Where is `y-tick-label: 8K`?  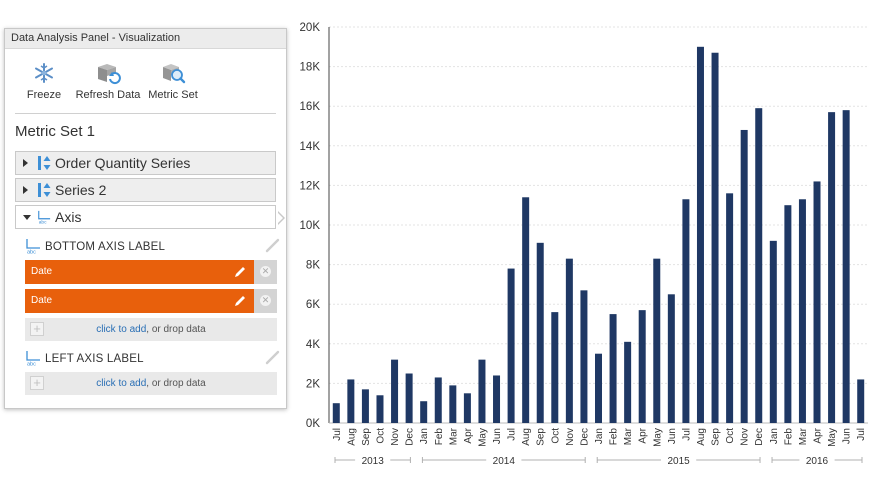
y-tick-label: 8K is located at coordinates (313, 266).